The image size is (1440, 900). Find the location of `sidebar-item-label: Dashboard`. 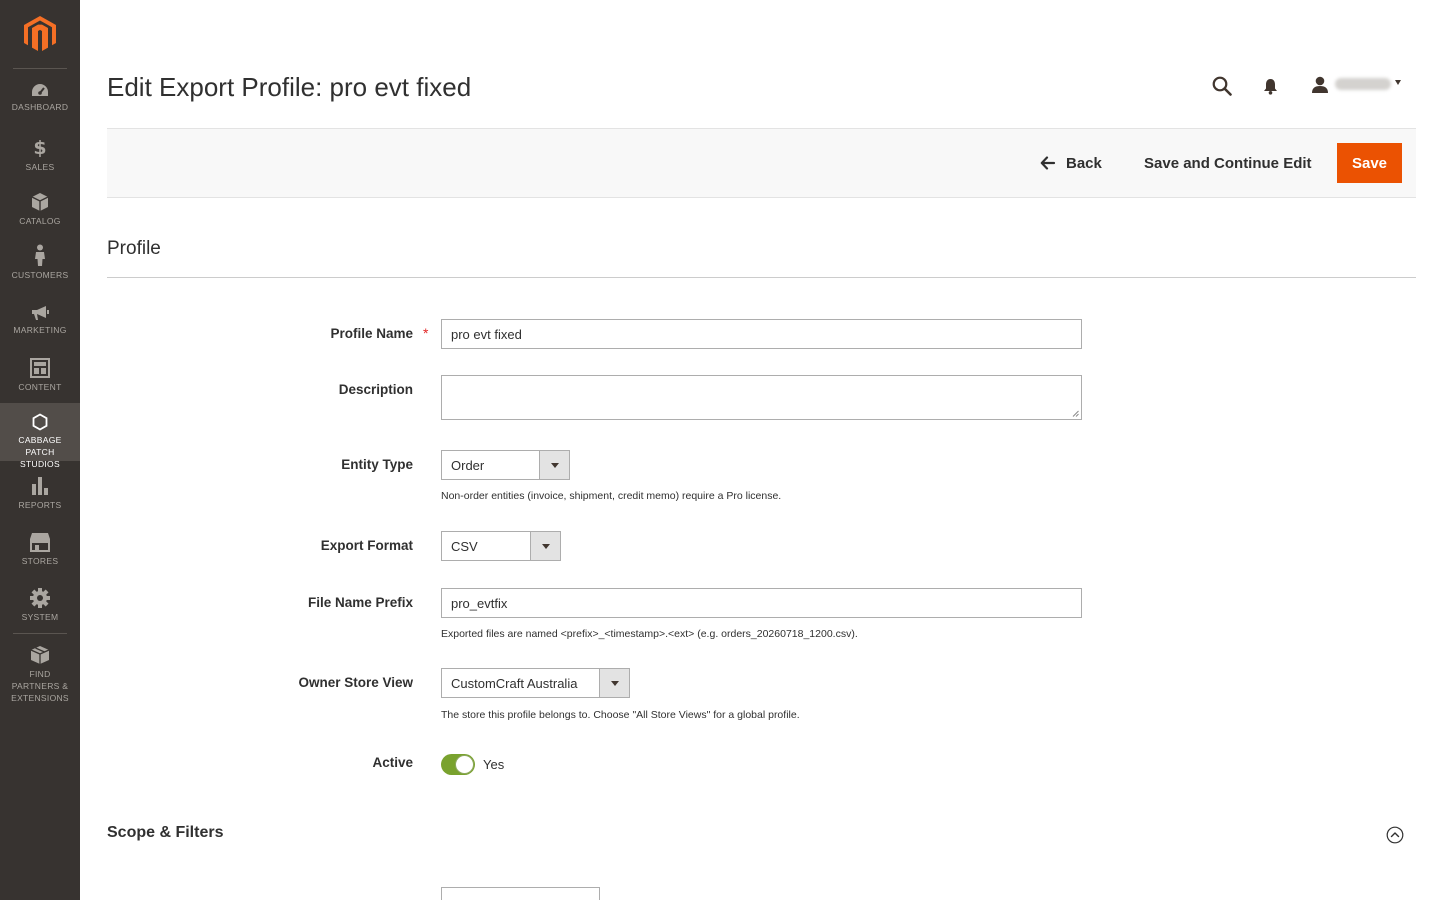

sidebar-item-label: Dashboard is located at coordinates (40, 107).